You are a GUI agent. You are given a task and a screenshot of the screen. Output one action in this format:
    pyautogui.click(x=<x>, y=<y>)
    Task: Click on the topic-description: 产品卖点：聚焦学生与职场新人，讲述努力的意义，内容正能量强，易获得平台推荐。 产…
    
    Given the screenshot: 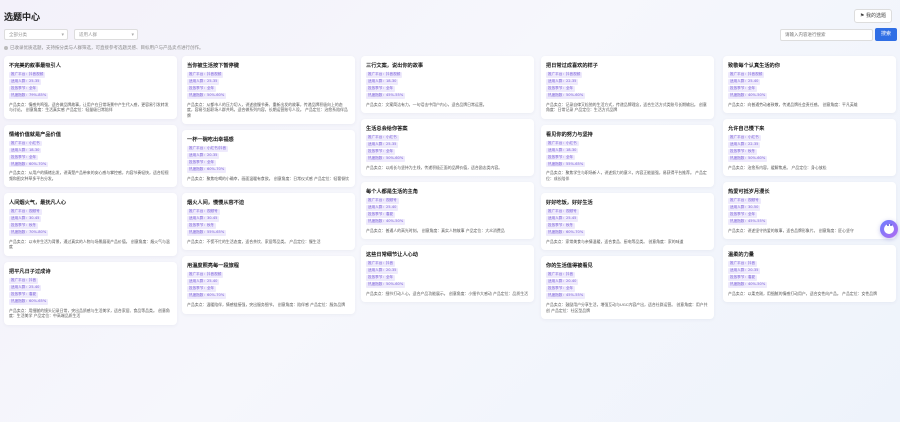 What is the action you would take?
    pyautogui.click(x=626, y=175)
    